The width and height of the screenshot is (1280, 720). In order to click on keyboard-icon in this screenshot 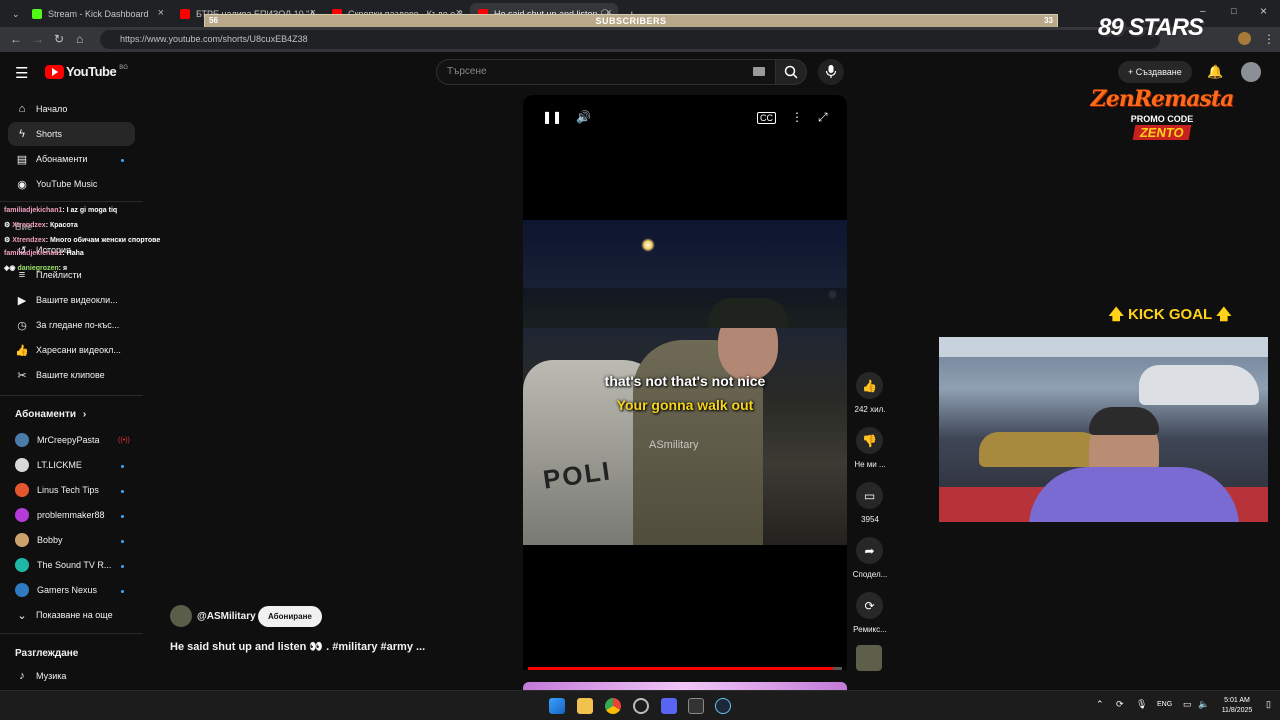, I will do `click(759, 71)`.